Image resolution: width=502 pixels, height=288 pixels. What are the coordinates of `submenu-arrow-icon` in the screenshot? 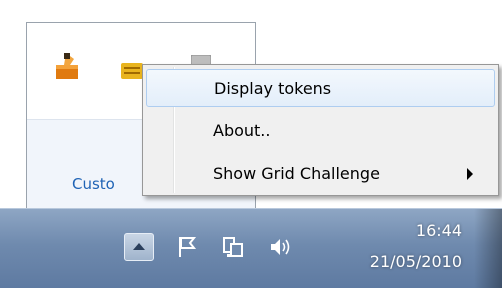 It's located at (470, 174).